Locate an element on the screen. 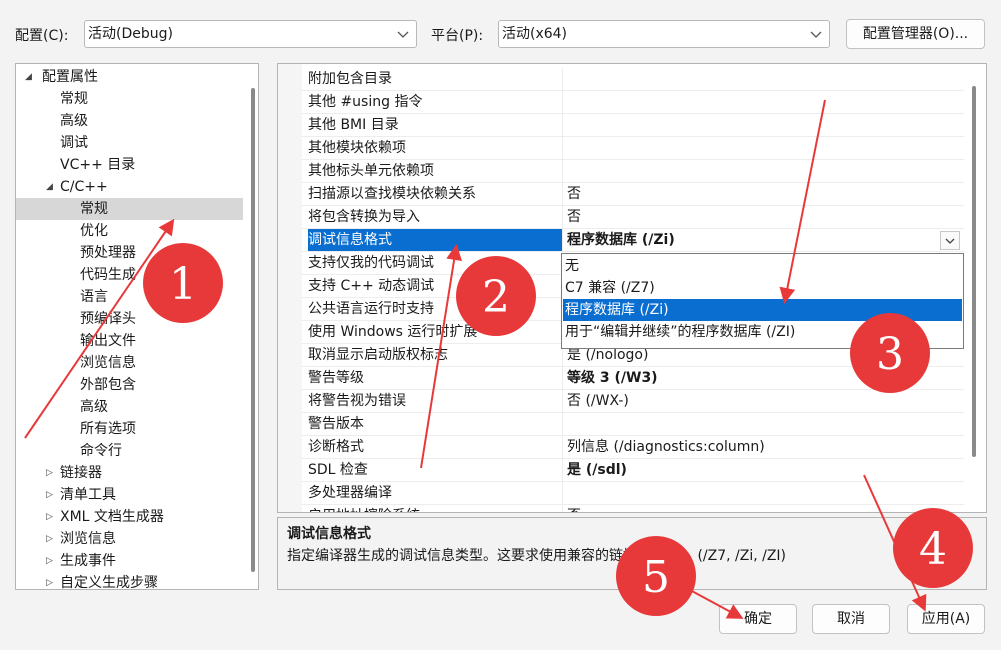 The height and width of the screenshot is (650, 1001). property-row: 附加包含目录 is located at coordinates (633, 79).